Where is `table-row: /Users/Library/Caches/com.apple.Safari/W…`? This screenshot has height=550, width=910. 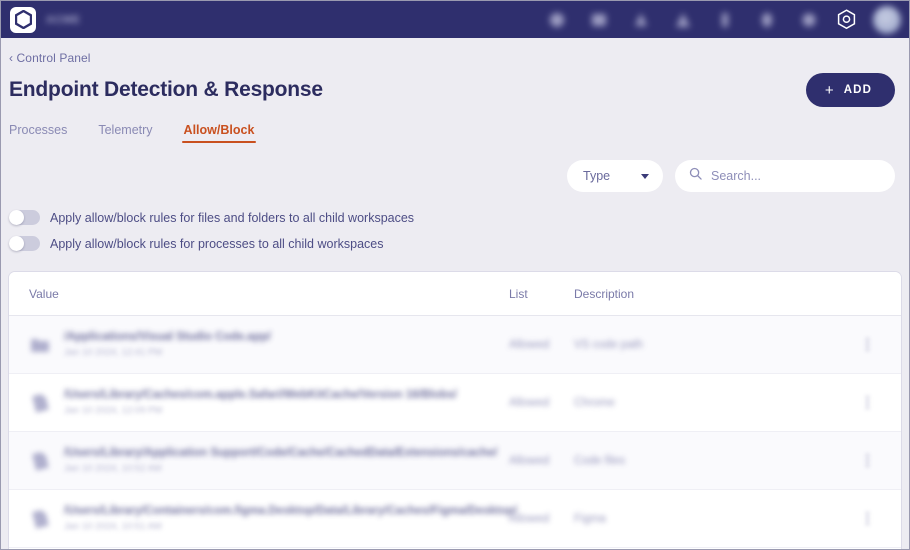
table-row: /Users/Library/Caches/com.apple.Safari/W… is located at coordinates (455, 403).